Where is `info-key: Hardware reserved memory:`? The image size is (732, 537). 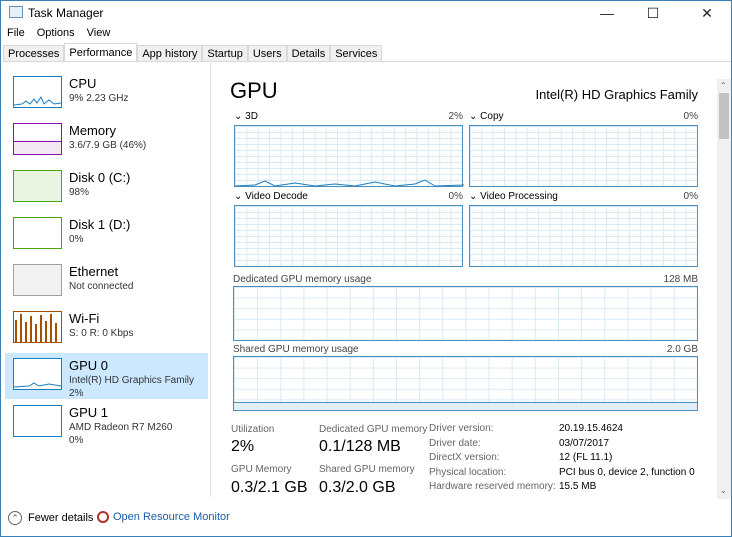 info-key: Hardware reserved memory: is located at coordinates (492, 486).